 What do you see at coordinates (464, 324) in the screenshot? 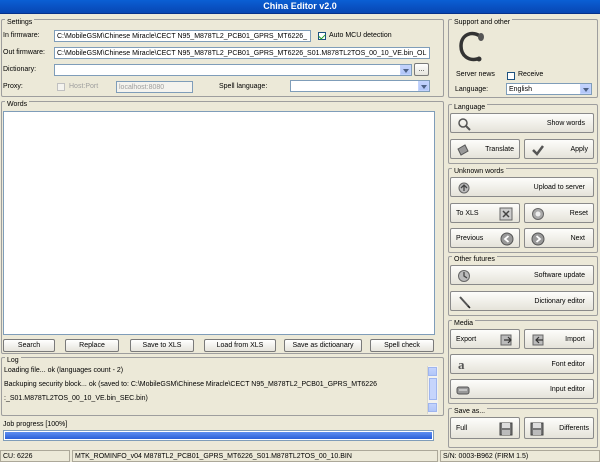
I see `media-group-label: Media` at bounding box center [464, 324].